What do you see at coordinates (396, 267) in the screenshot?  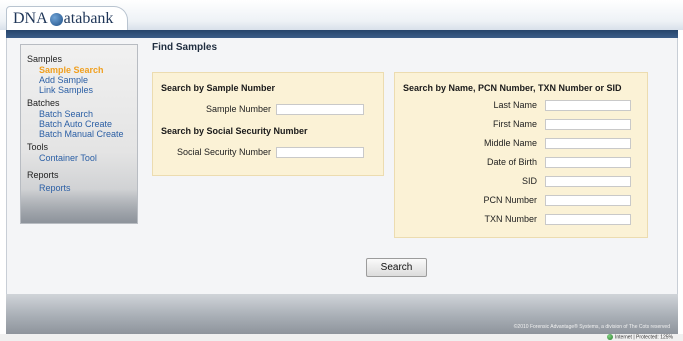 I see `search-button: Search` at bounding box center [396, 267].